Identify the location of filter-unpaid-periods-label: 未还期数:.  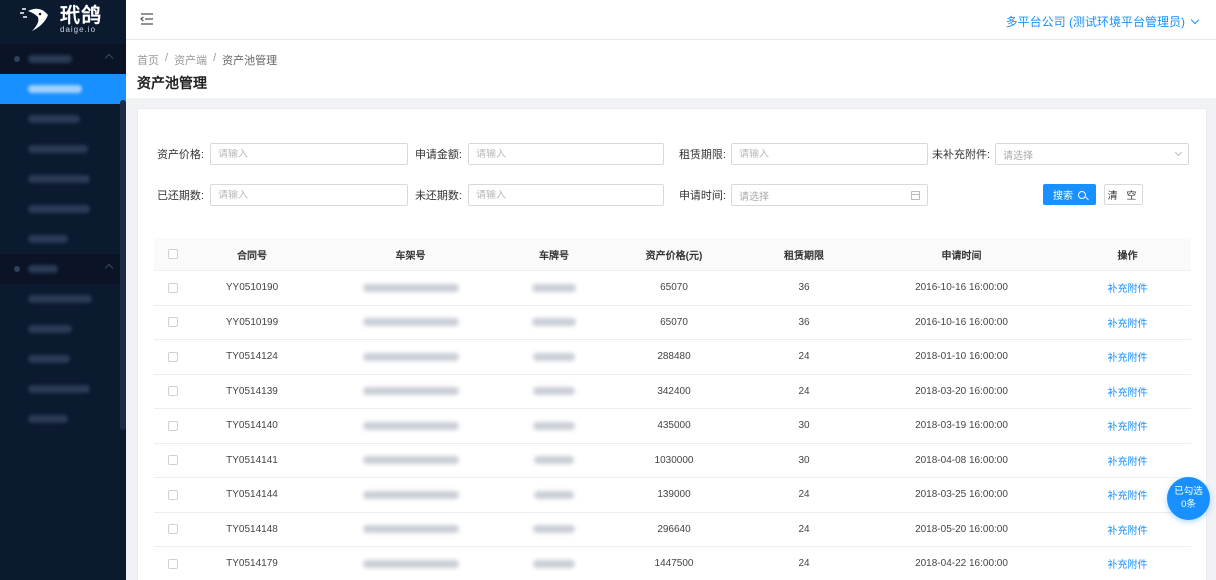
(438, 196).